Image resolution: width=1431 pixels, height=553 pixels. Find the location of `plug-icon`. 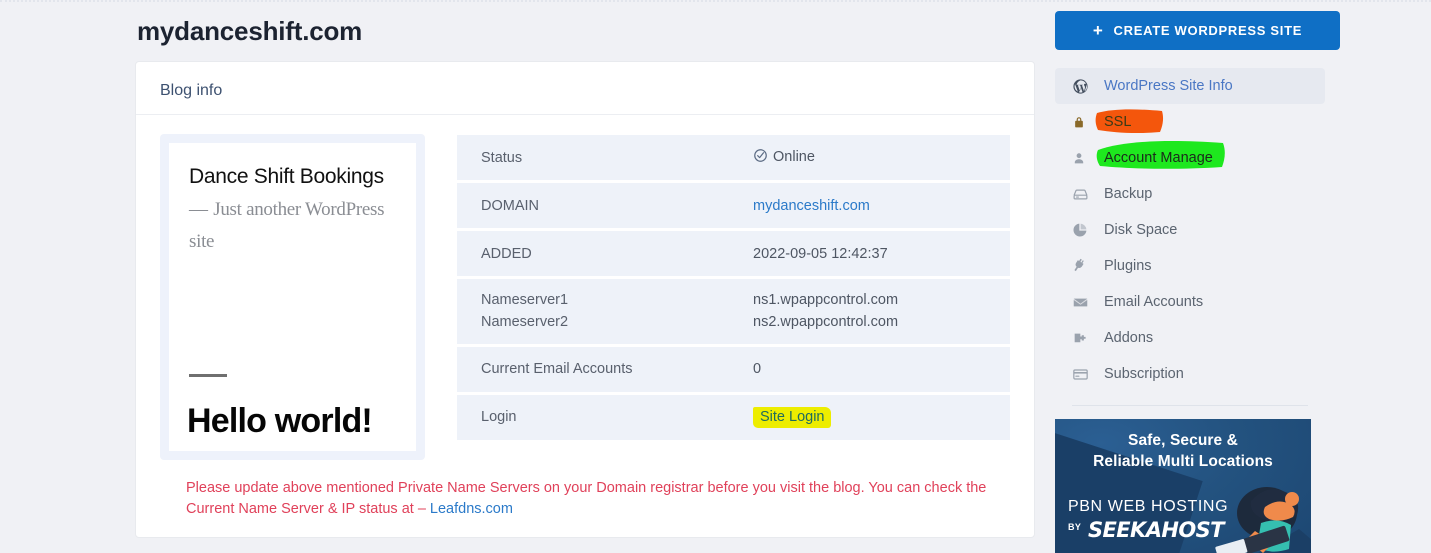

plug-icon is located at coordinates (1082, 266).